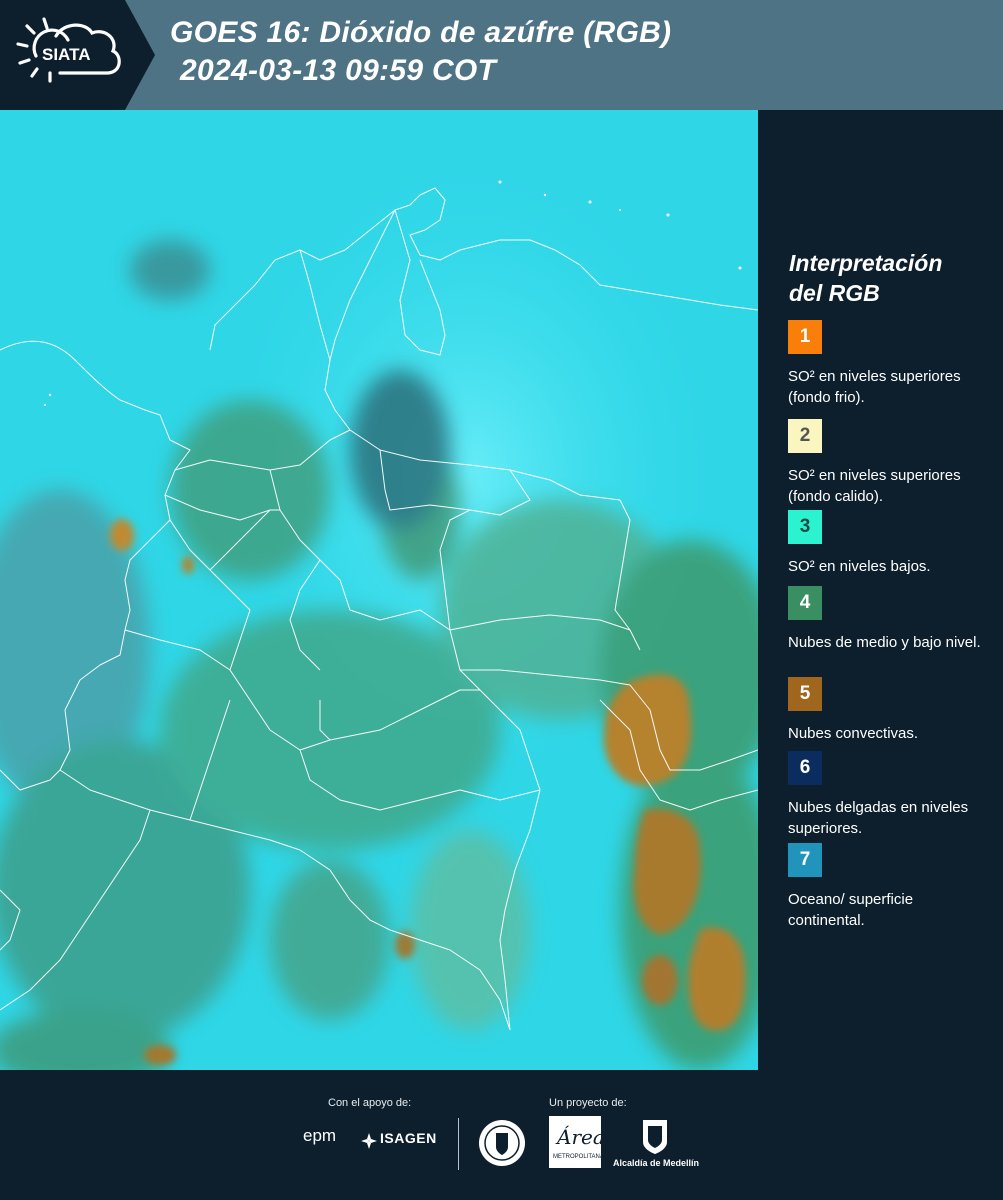 The image size is (1003, 1200). I want to click on legend-swatch-7: 7, so click(805, 860).